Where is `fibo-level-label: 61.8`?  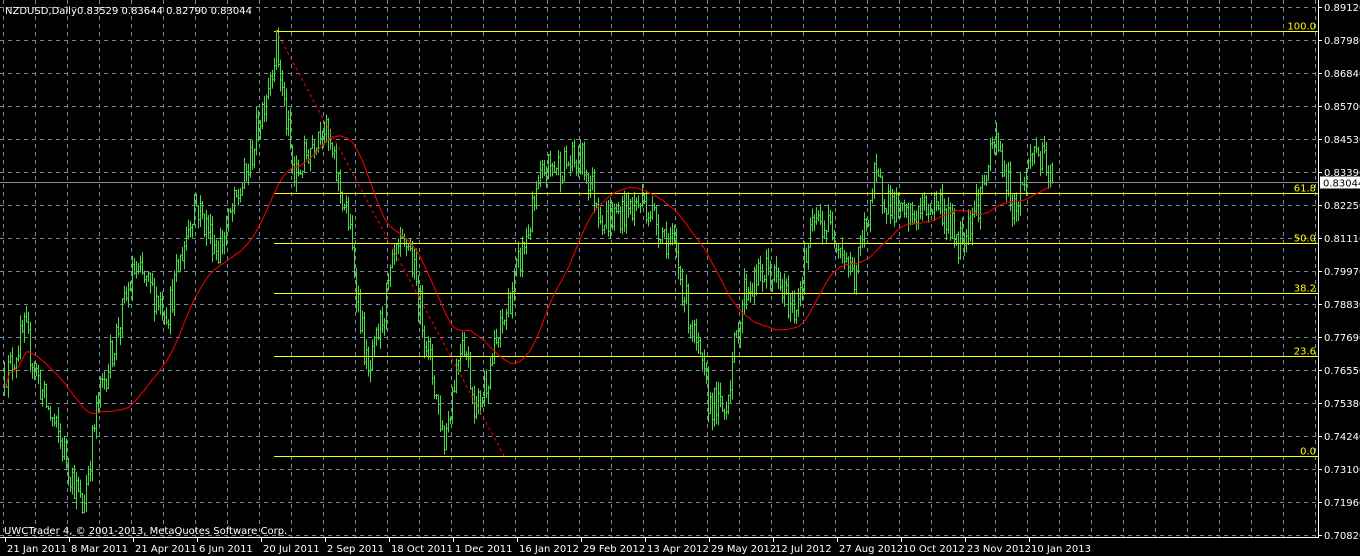
fibo-level-label: 61.8 is located at coordinates (1305, 189).